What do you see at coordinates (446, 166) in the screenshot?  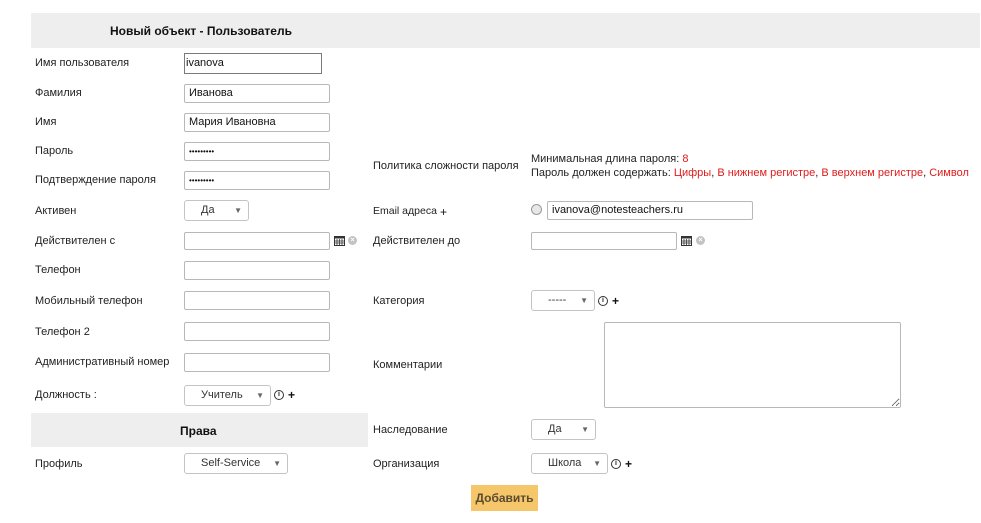 I see `password-policy-label: Политика сложности пароля` at bounding box center [446, 166].